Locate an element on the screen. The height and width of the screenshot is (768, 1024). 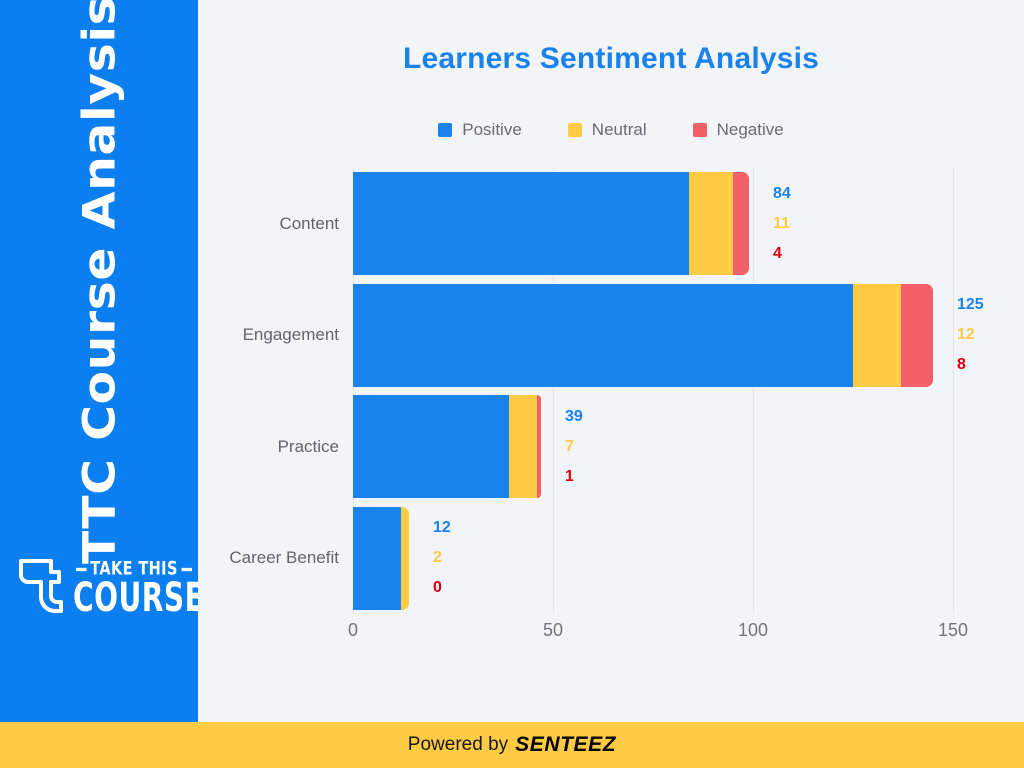
category-label: Content is located at coordinates (309, 223).